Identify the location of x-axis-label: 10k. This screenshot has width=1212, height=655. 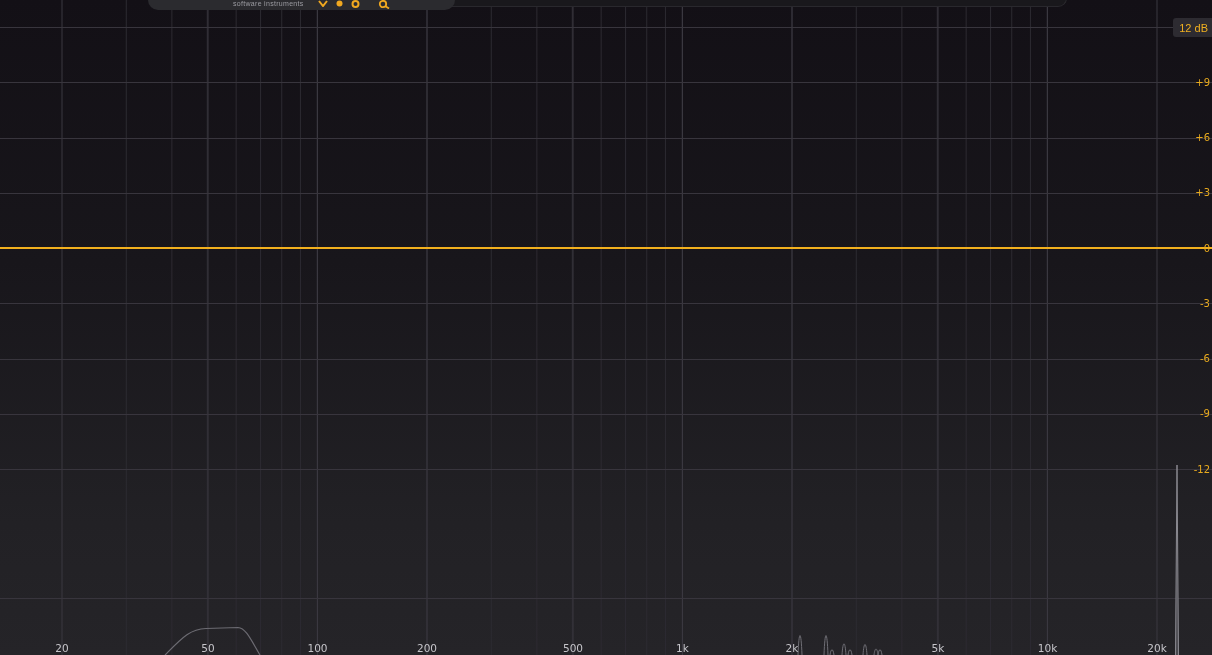
(1047, 648).